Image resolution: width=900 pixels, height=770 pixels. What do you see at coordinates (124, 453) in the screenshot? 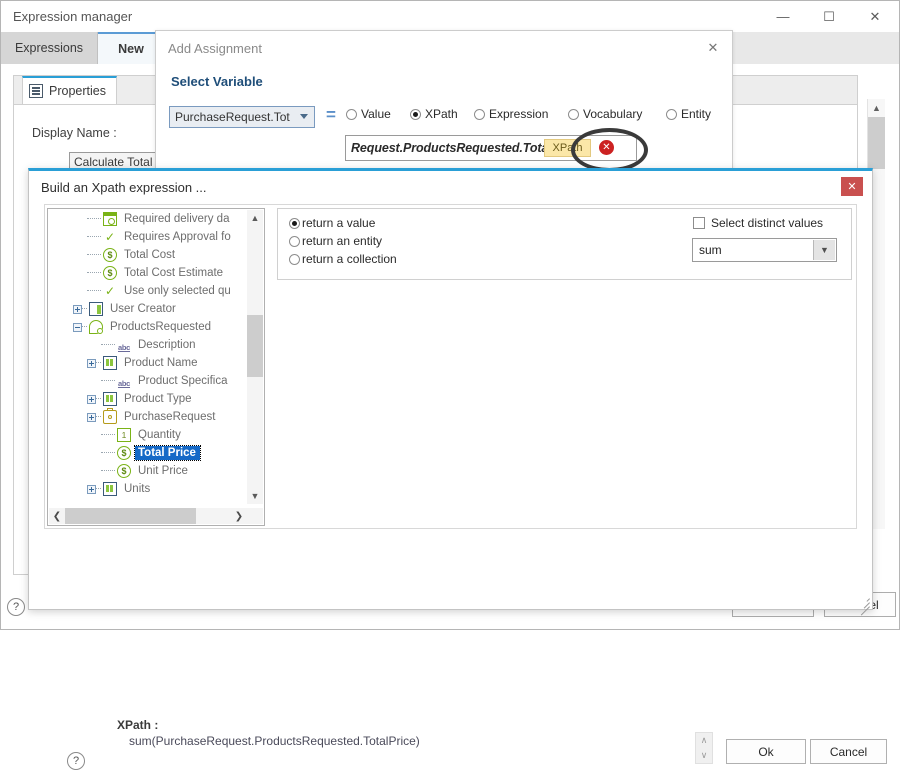
I see `currency-icon: $` at bounding box center [124, 453].